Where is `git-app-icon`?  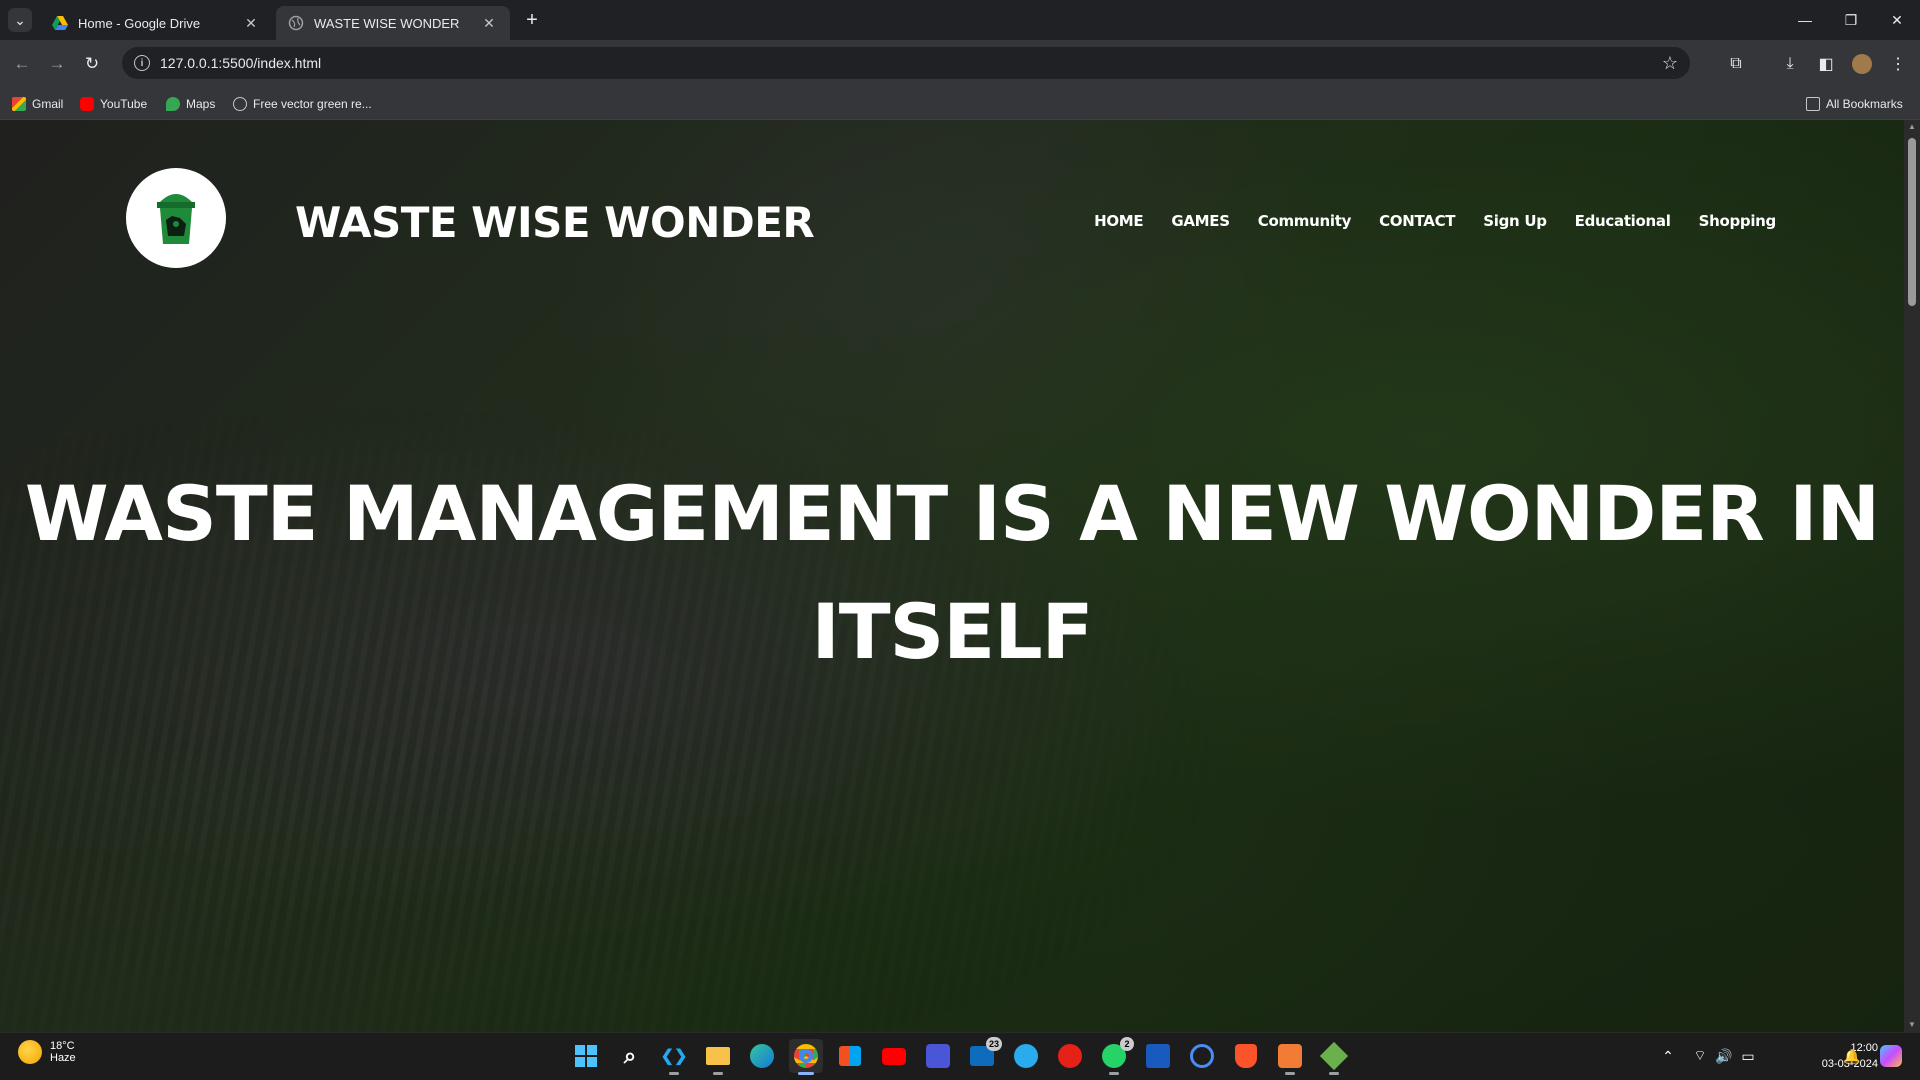
git-app-icon is located at coordinates (1334, 1057).